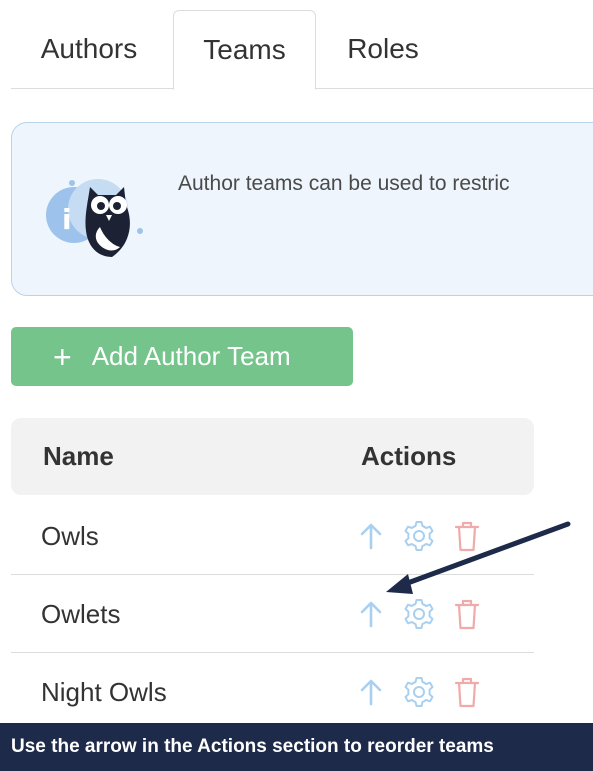 Image resolution: width=593 pixels, height=771 pixels. Describe the element at coordinates (81, 614) in the screenshot. I see `team-name: Owlets` at that location.